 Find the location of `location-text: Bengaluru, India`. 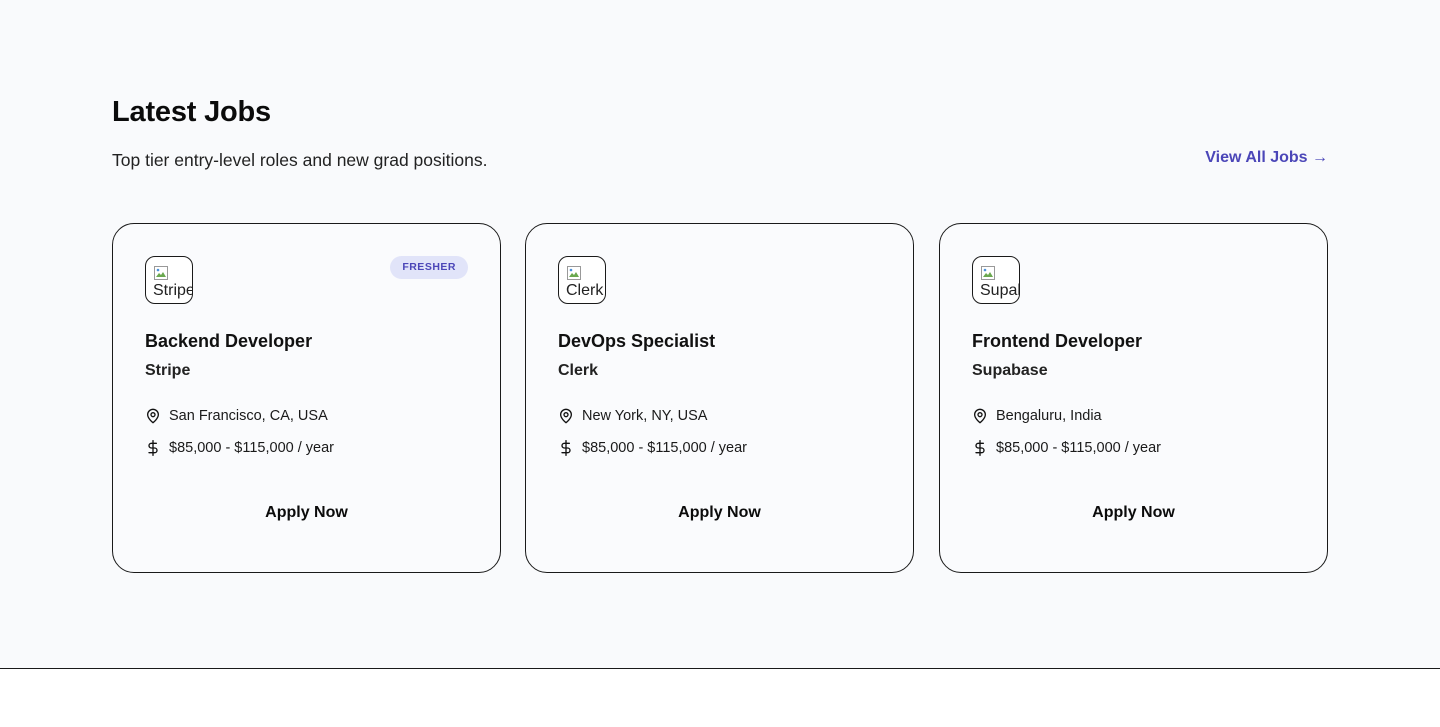

location-text: Bengaluru, India is located at coordinates (1049, 416).